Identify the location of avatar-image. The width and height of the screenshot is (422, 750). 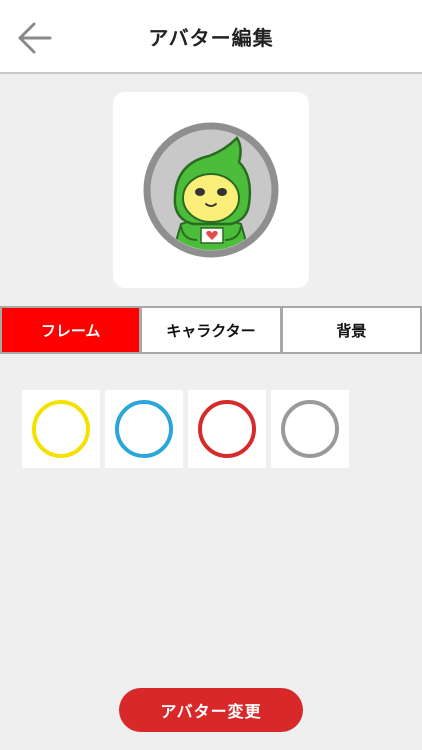
(211, 190).